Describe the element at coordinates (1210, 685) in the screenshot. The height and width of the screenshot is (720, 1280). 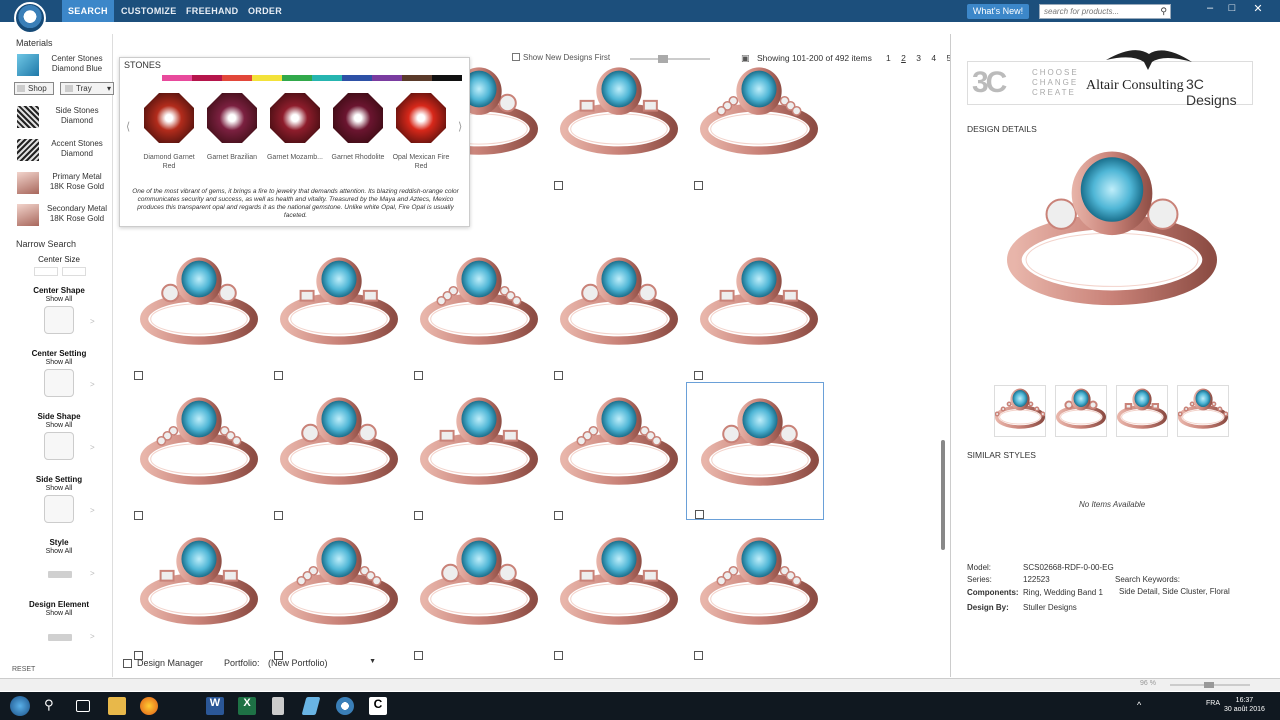
I see `zoom-slider` at that location.